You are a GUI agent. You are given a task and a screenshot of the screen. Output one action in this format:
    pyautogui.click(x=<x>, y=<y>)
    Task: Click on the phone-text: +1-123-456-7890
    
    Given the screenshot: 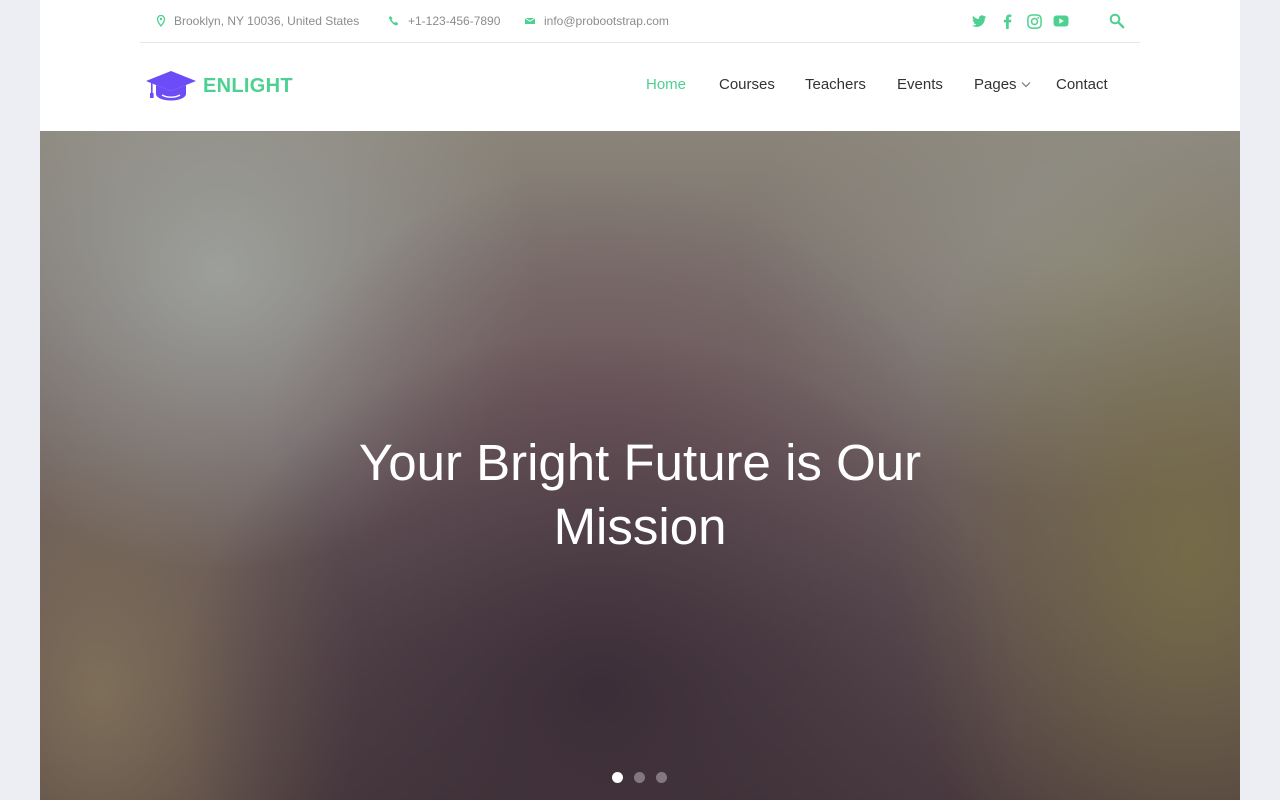 What is the action you would take?
    pyautogui.click(x=454, y=21)
    